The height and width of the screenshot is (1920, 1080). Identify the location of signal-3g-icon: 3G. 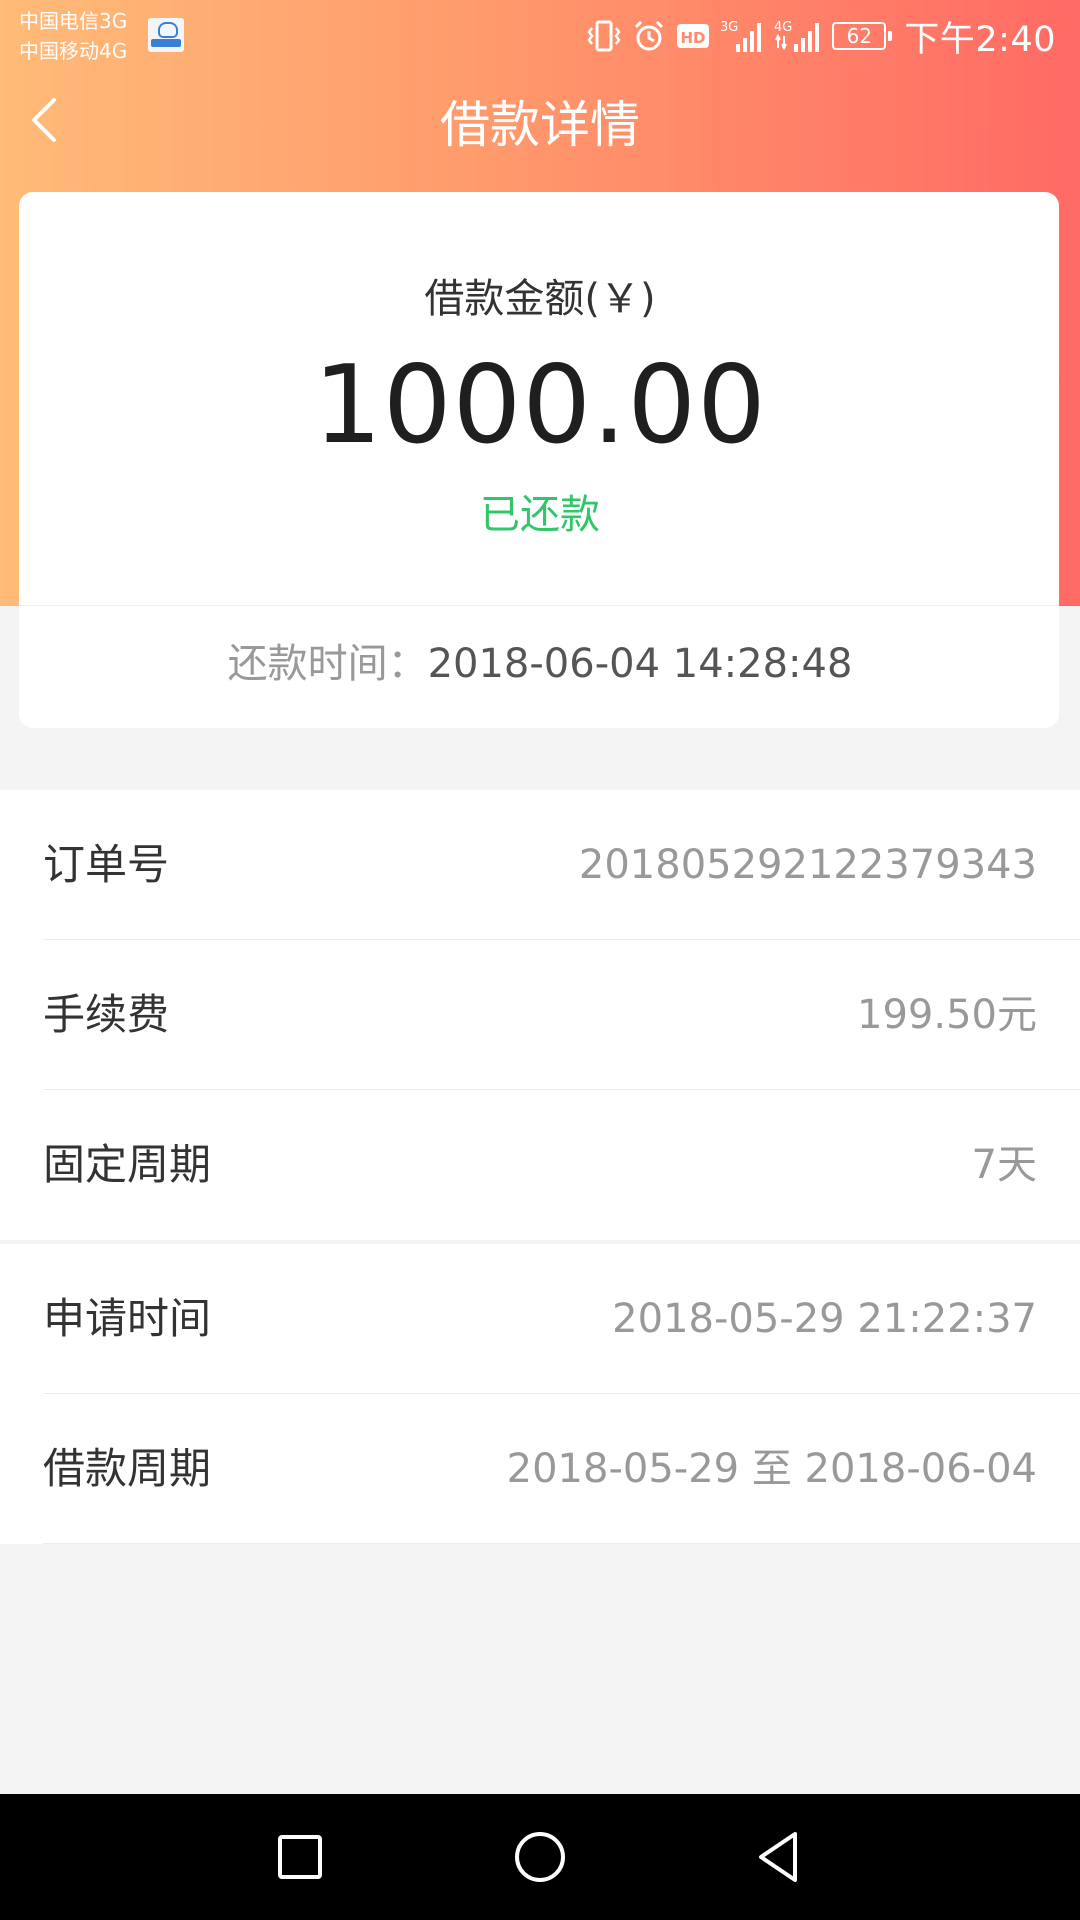
(741, 36).